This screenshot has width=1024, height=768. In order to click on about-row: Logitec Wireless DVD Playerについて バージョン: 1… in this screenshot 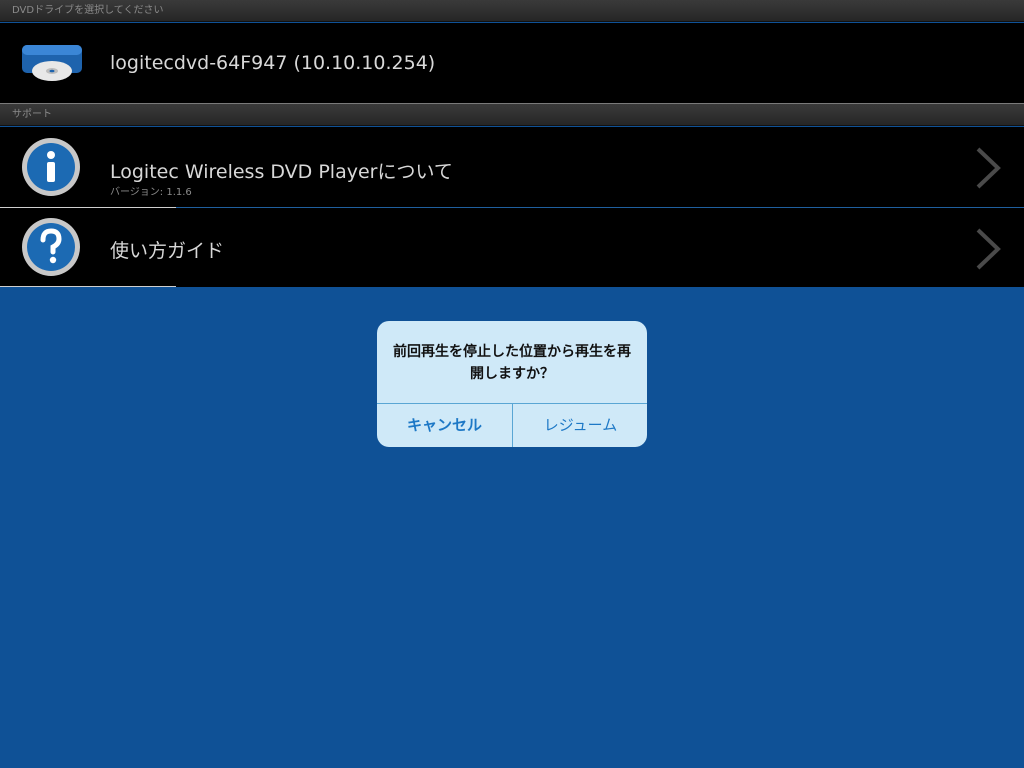, I will do `click(512, 167)`.